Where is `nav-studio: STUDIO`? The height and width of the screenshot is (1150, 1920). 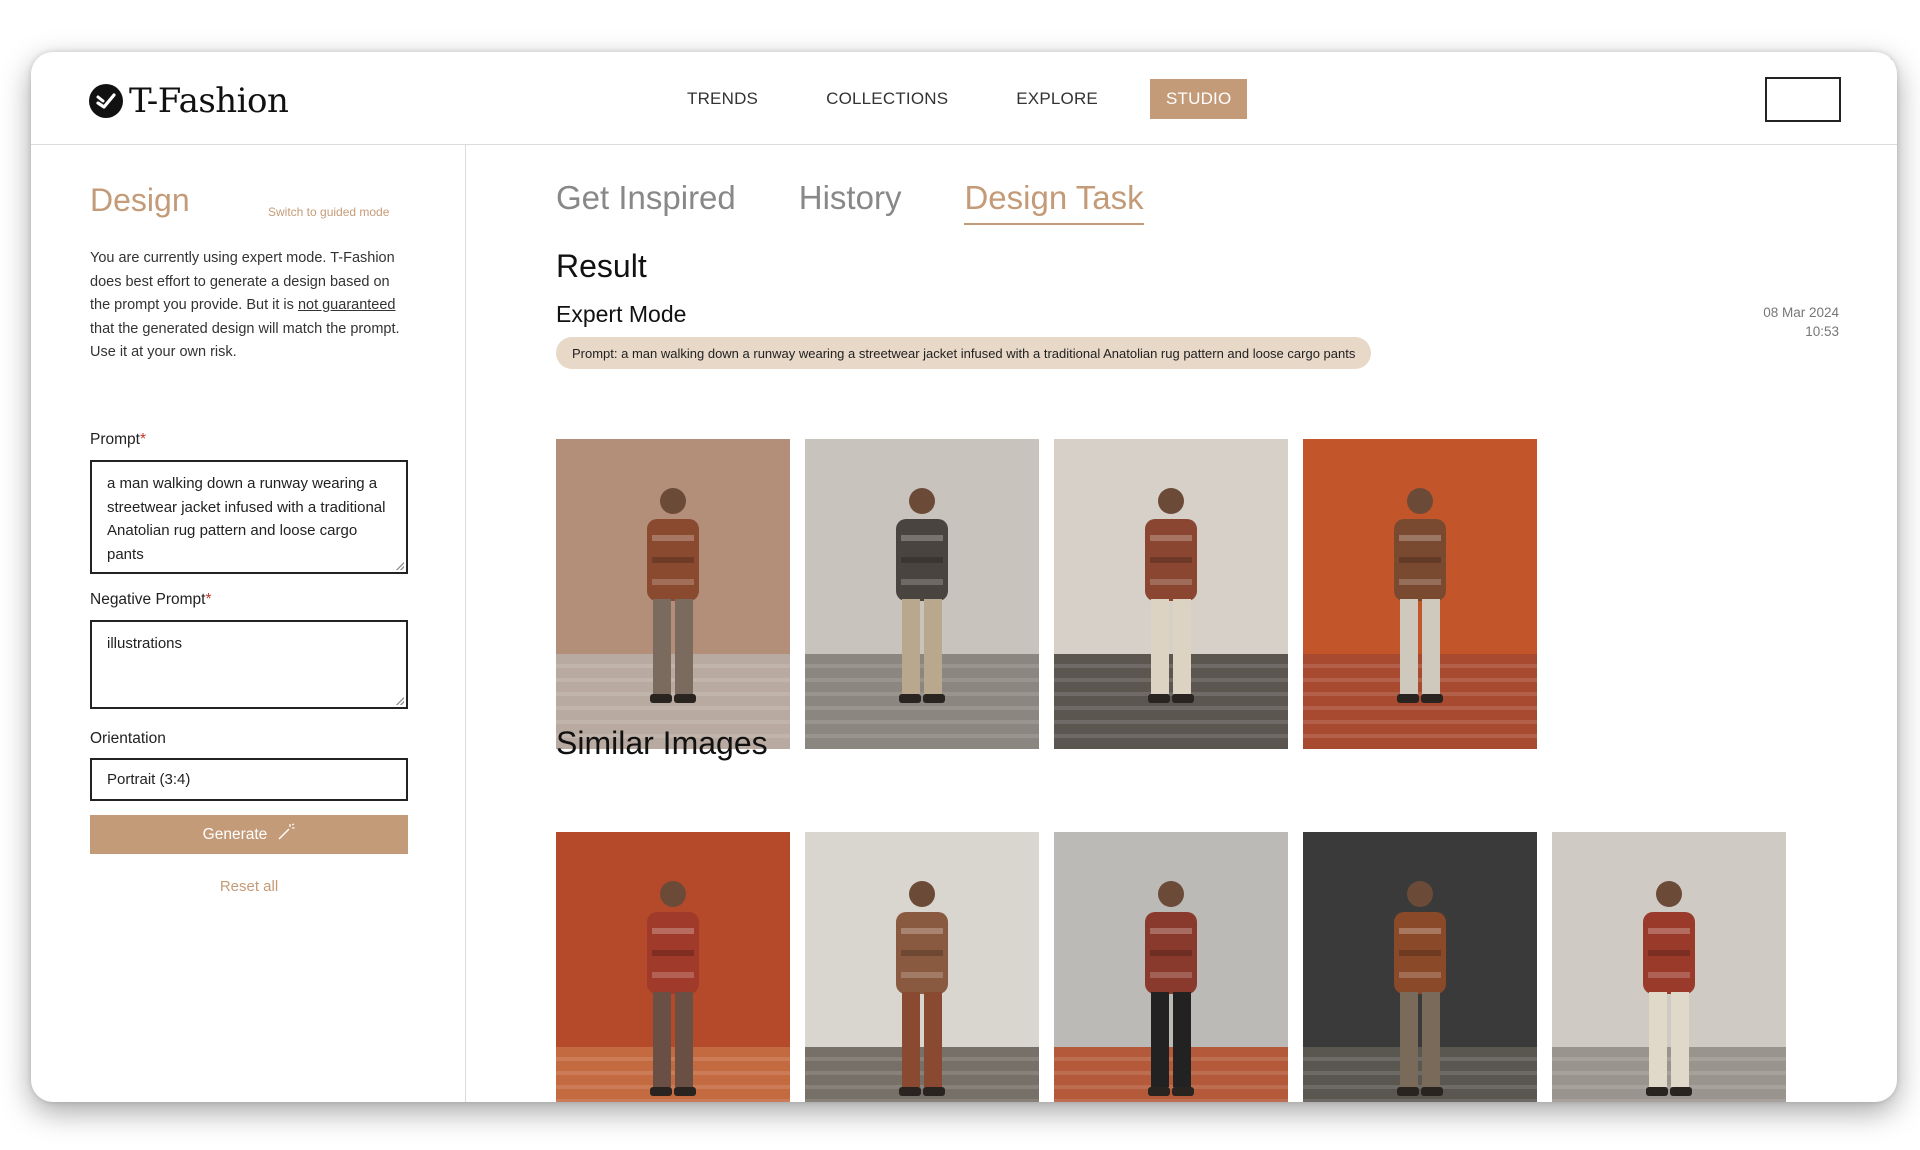
nav-studio: STUDIO is located at coordinates (1198, 99).